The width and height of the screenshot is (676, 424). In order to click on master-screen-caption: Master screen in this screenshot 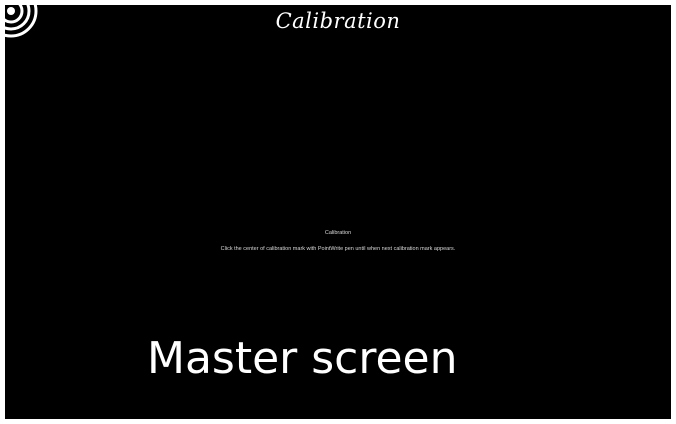, I will do `click(302, 358)`.